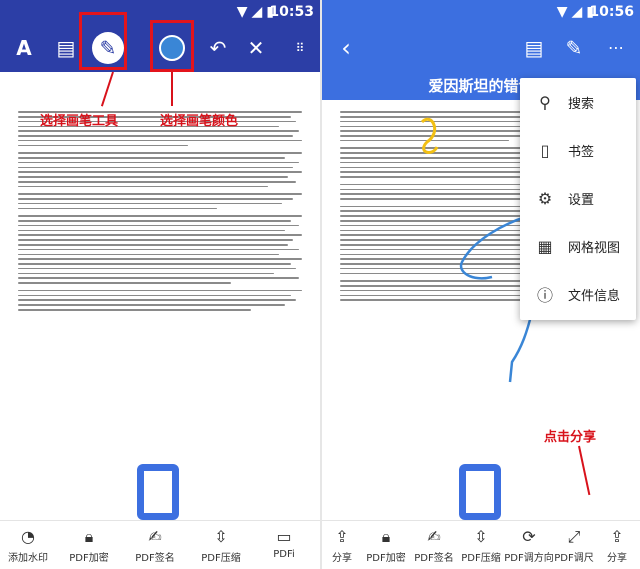  What do you see at coordinates (578, 150) in the screenshot?
I see `menu-item-bookmark: ▯ 书签` at bounding box center [578, 150].